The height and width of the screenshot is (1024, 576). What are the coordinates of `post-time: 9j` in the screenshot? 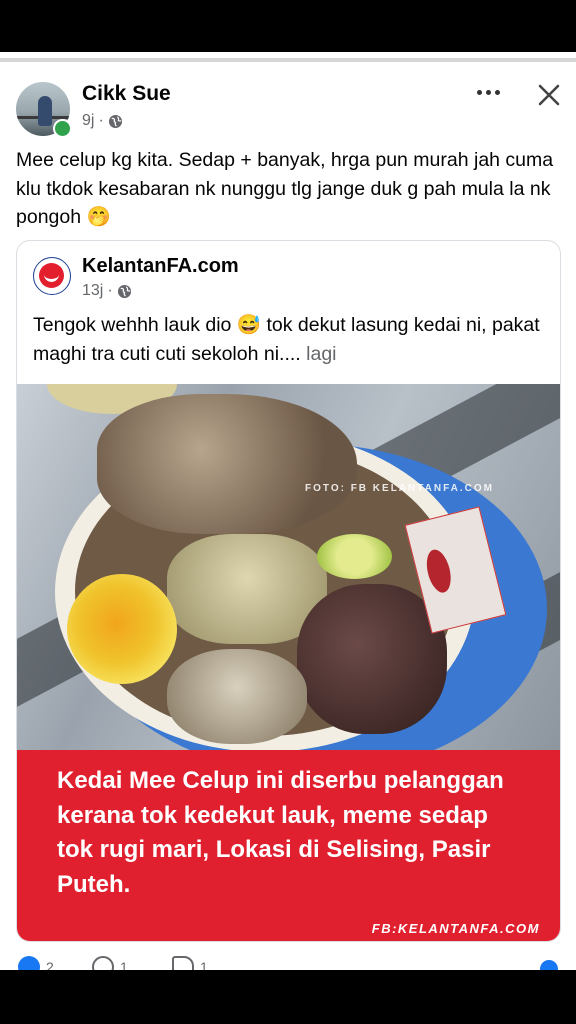 It's located at (88, 121).